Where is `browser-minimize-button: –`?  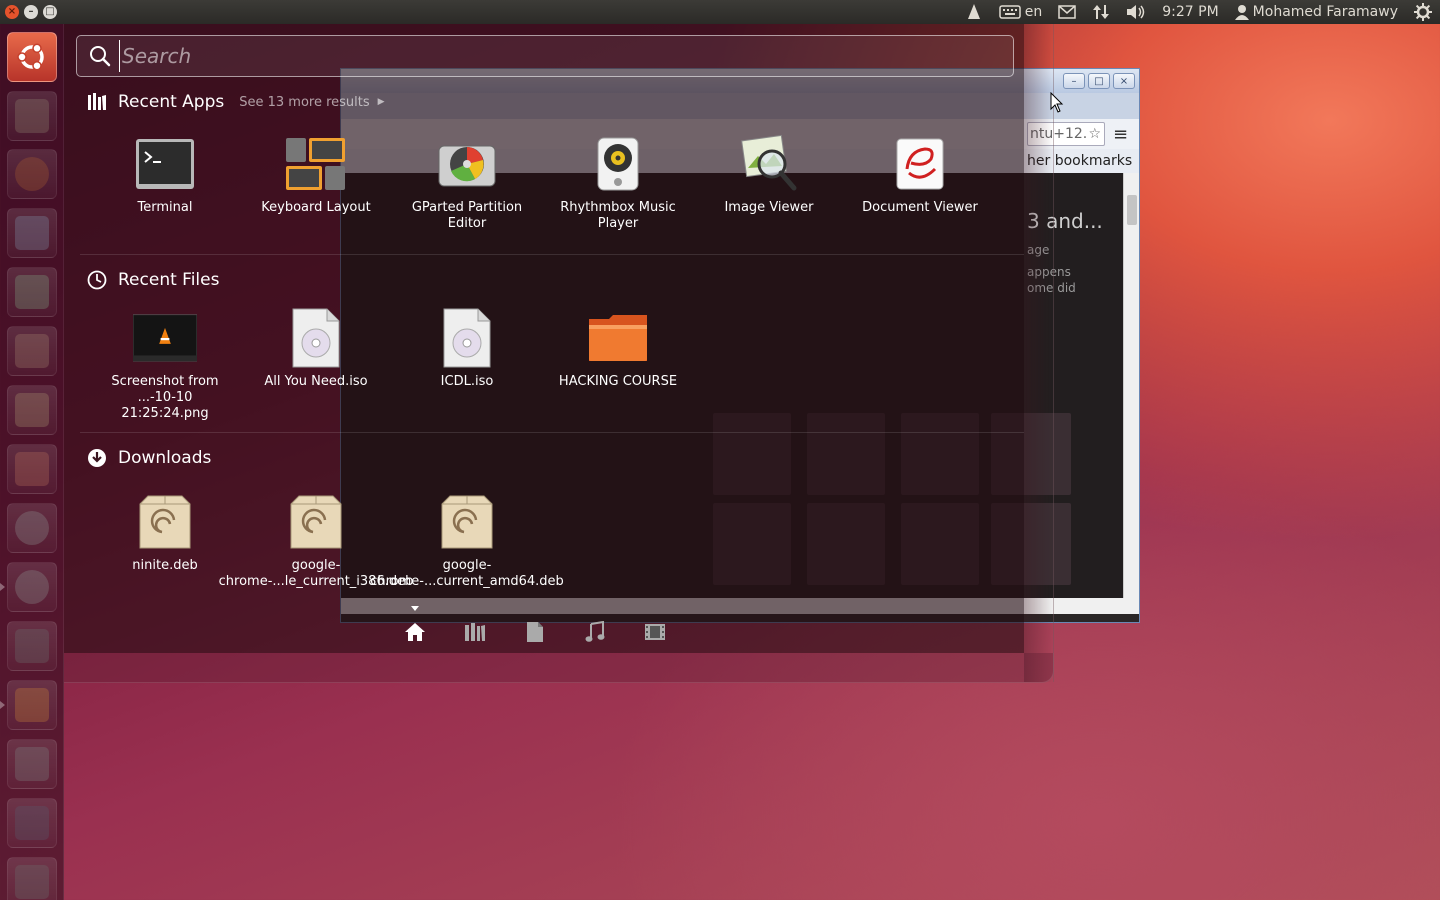 browser-minimize-button: – is located at coordinates (1074, 81).